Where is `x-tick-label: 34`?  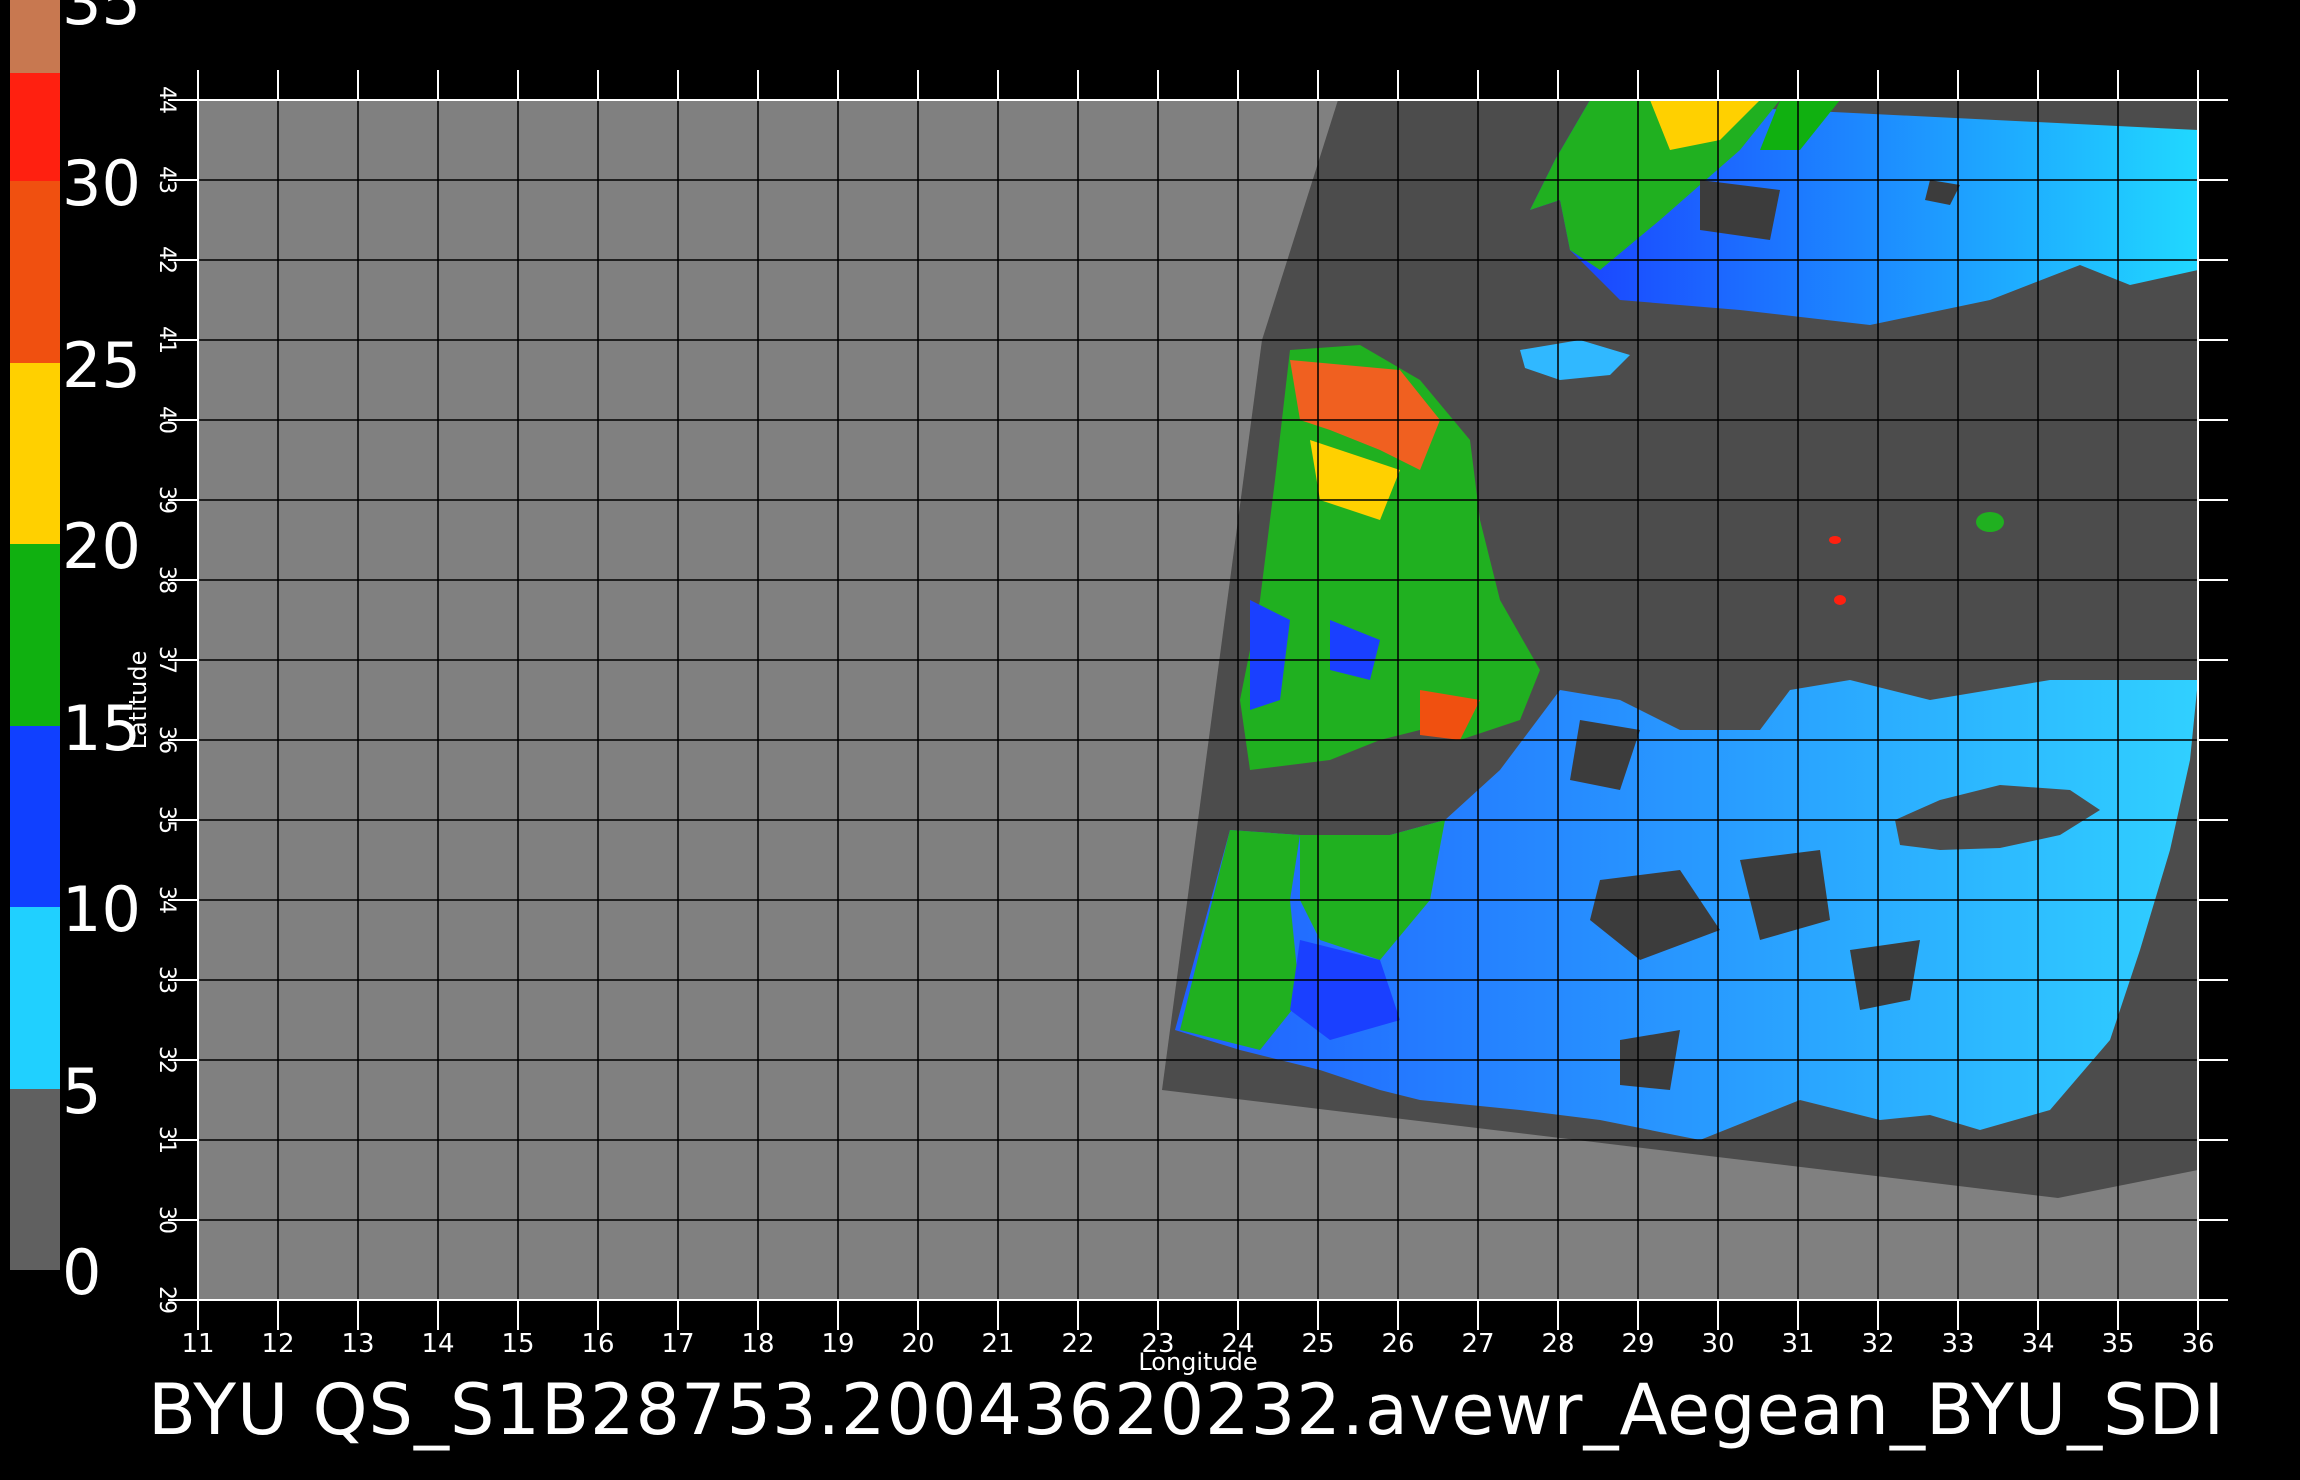 x-tick-label: 34 is located at coordinates (2037, 1344).